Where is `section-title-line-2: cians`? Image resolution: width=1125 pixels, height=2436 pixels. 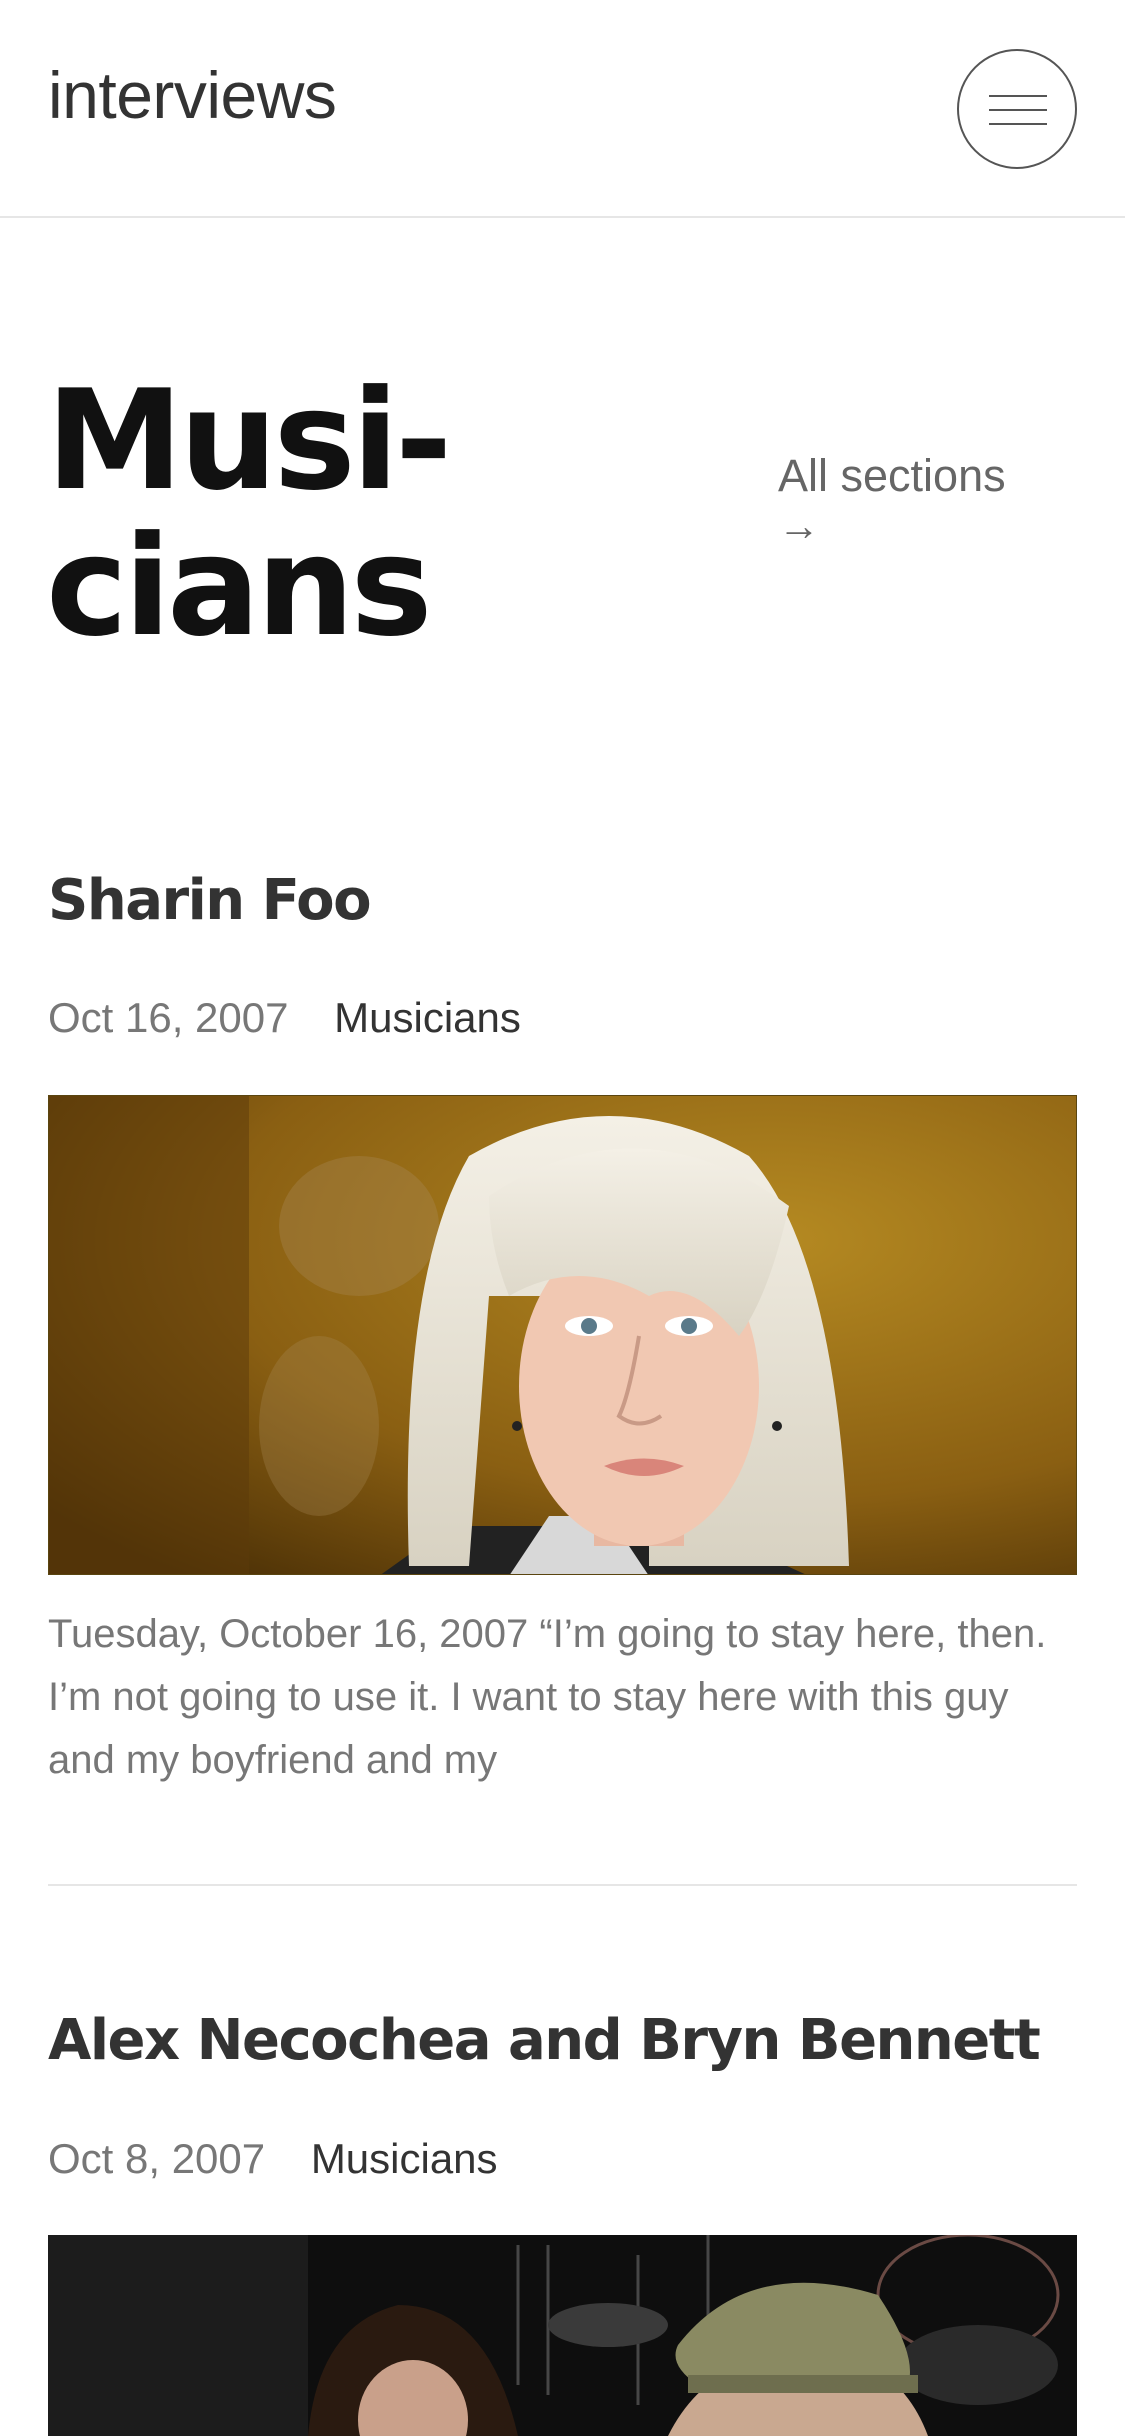 section-title-line-2: cians is located at coordinates (239, 586).